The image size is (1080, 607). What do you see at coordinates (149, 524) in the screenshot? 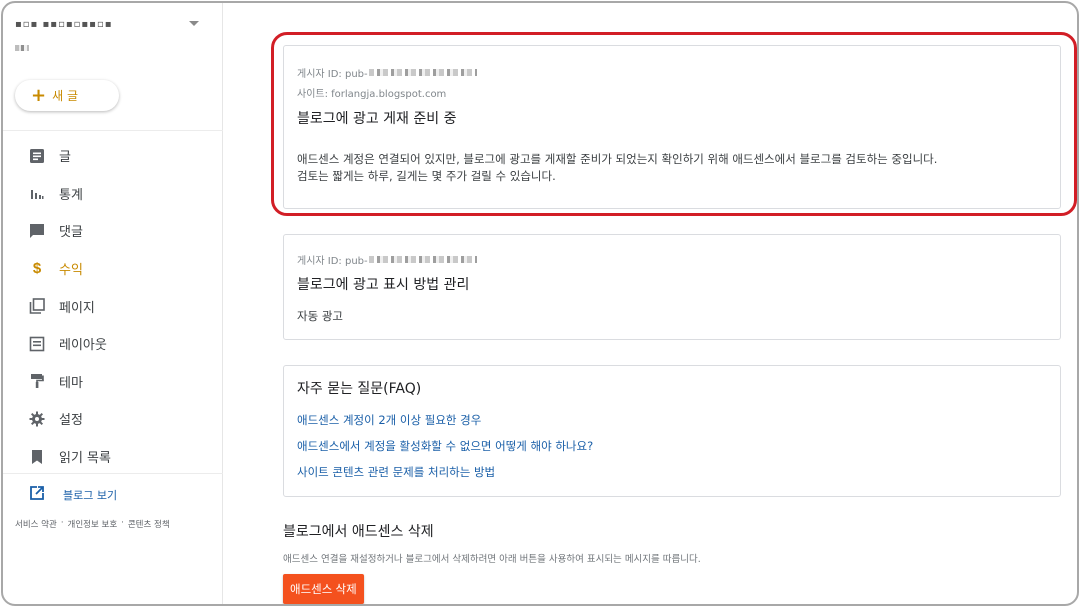
I see `content-policy-link: 콘텐츠 정책` at bounding box center [149, 524].